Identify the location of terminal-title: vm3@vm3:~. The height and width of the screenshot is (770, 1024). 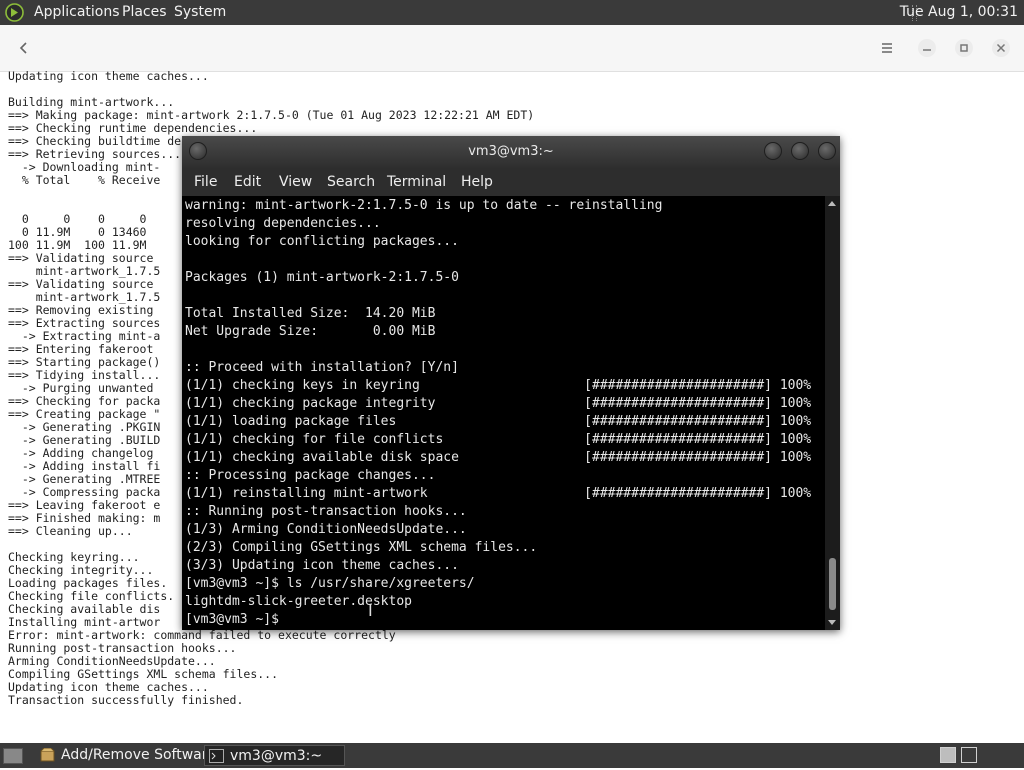
(511, 151).